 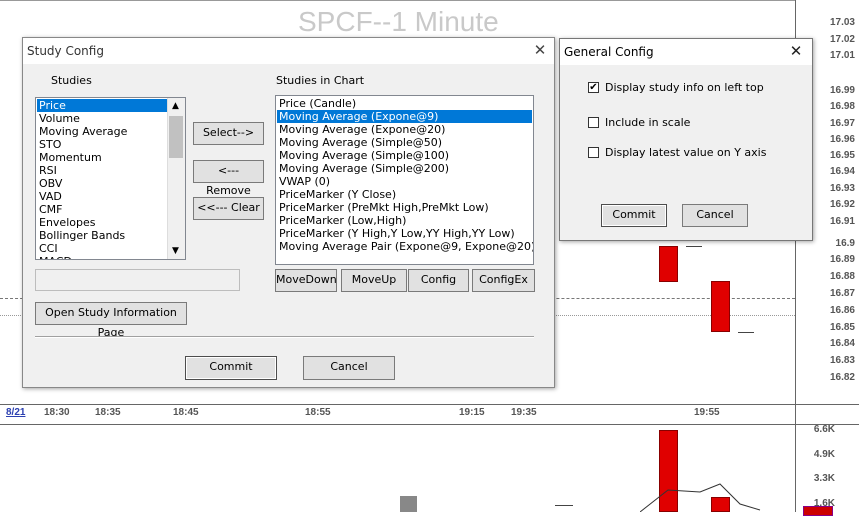 What do you see at coordinates (842, 188) in the screenshot?
I see `y-axis-label: 16.93` at bounding box center [842, 188].